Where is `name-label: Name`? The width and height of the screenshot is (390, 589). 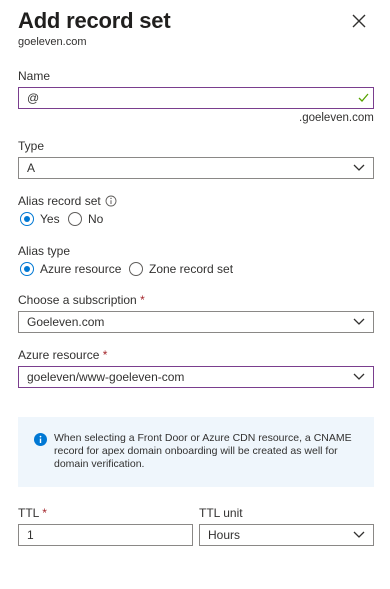 name-label: Name is located at coordinates (34, 76).